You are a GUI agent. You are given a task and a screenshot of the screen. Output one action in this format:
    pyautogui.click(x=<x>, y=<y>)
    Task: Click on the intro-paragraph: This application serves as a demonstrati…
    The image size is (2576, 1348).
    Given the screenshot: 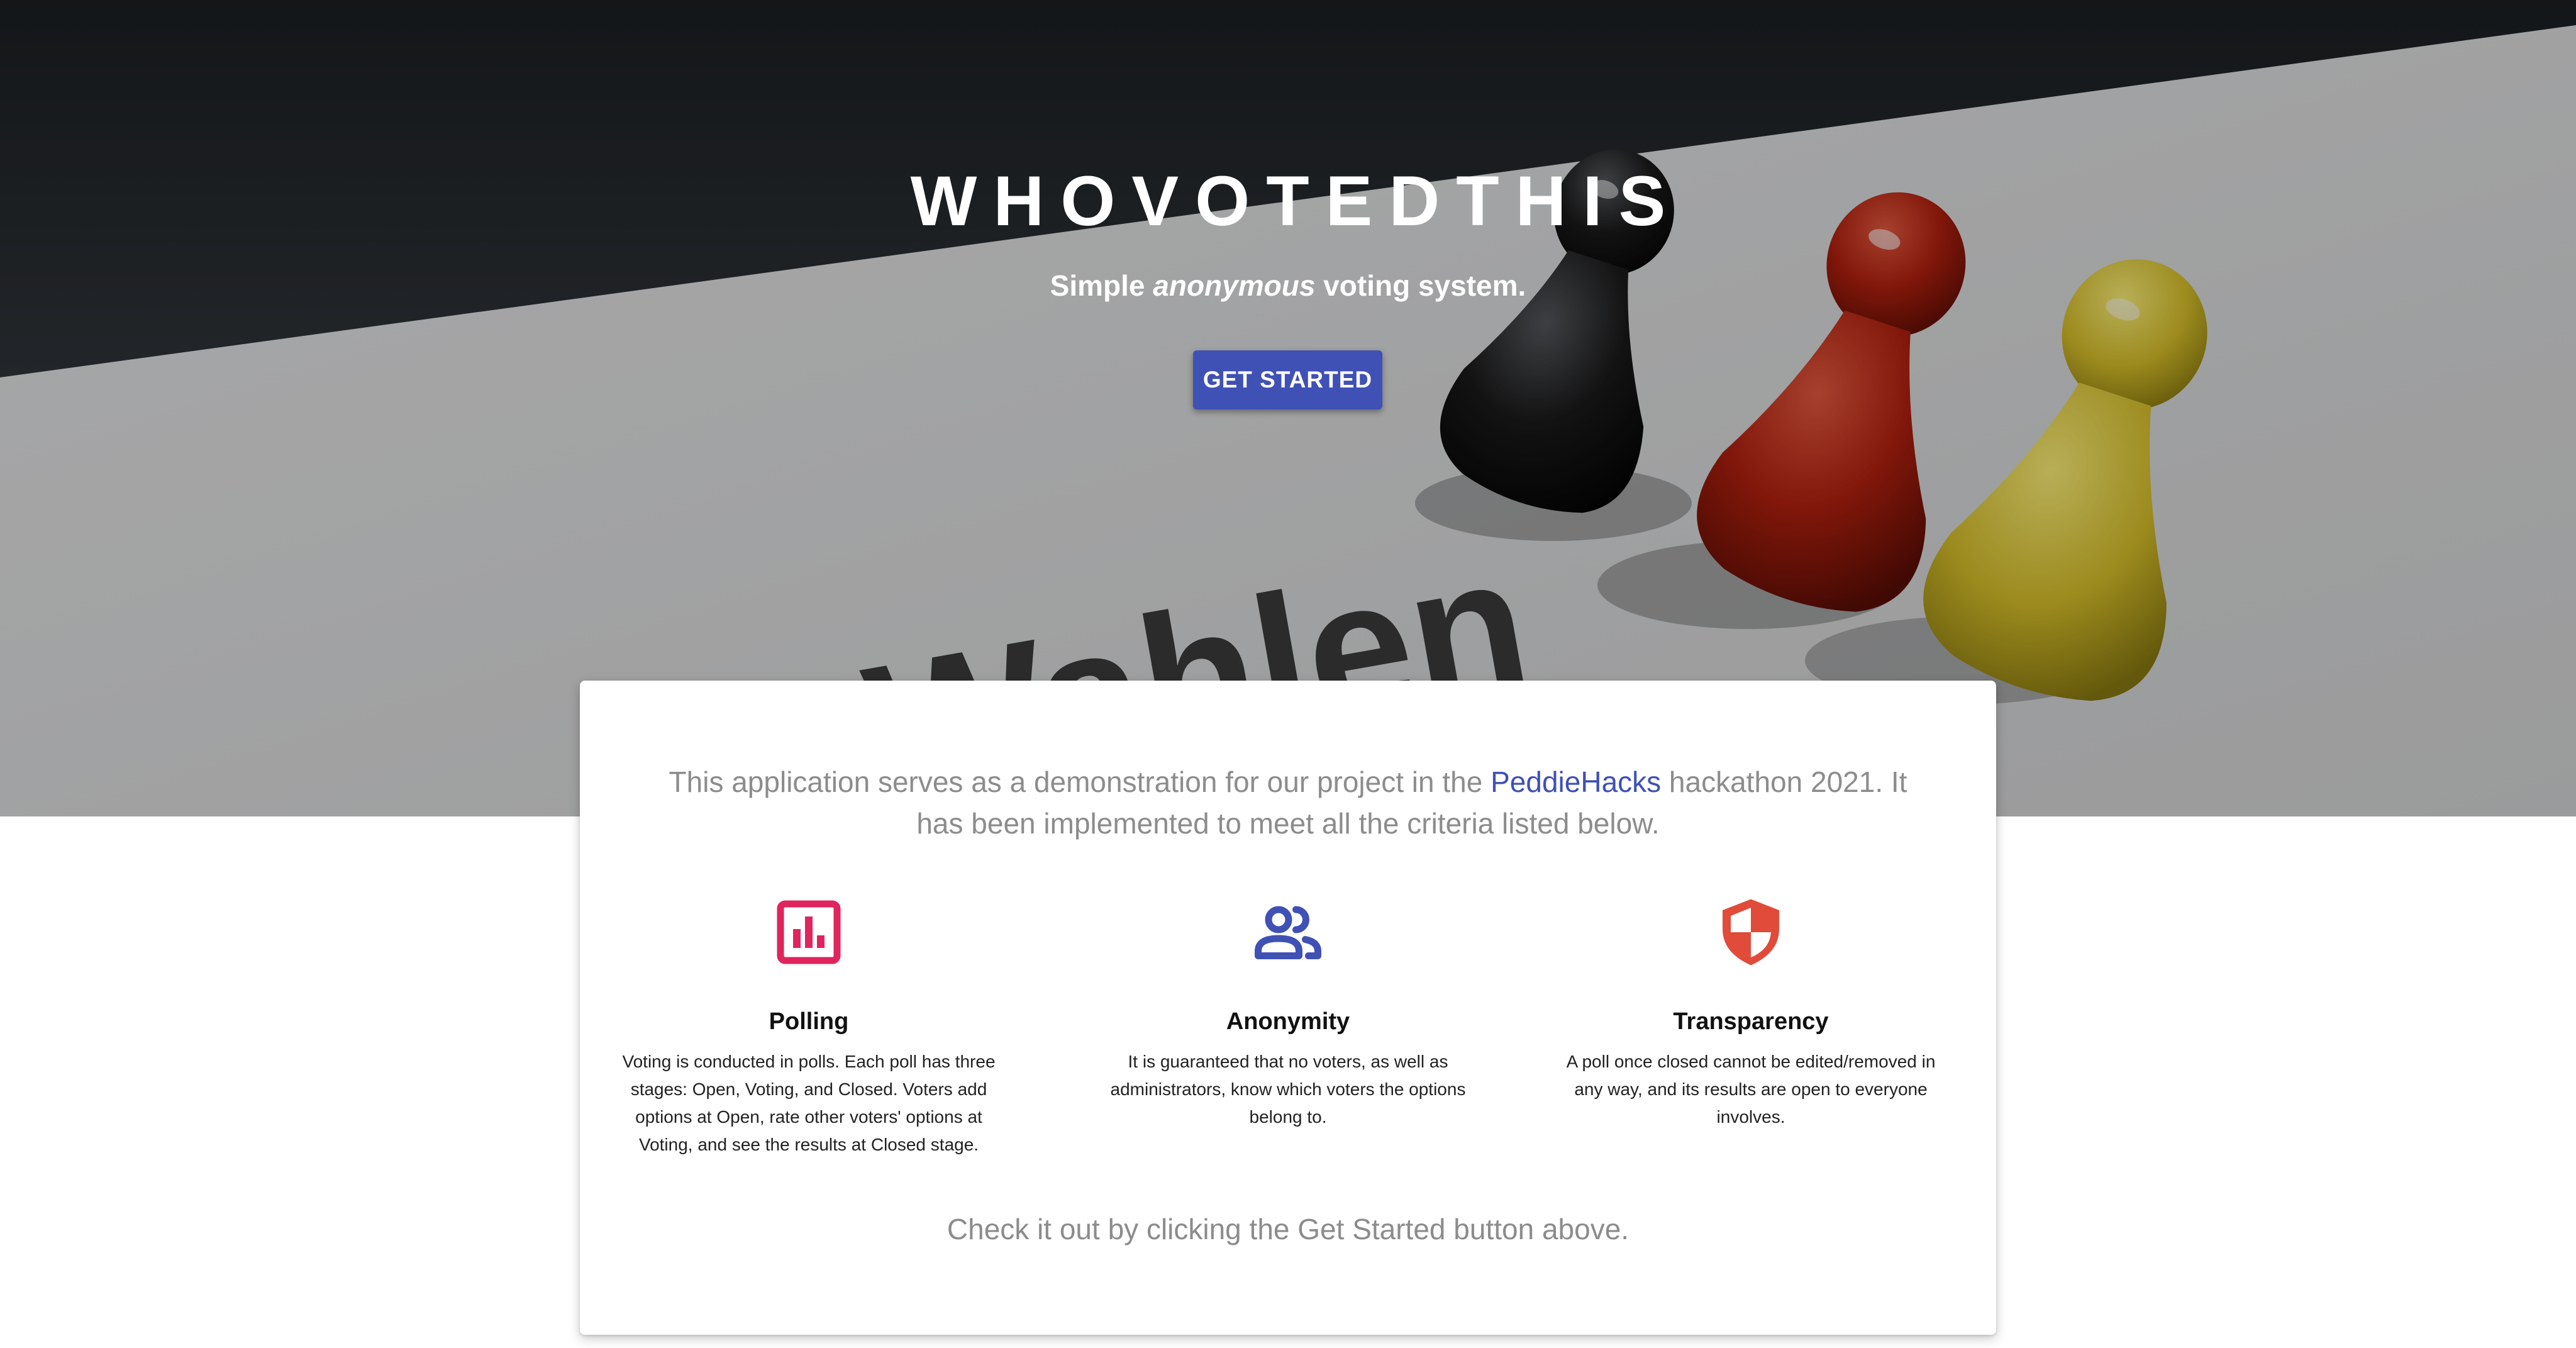 What is the action you would take?
    pyautogui.click(x=1288, y=802)
    